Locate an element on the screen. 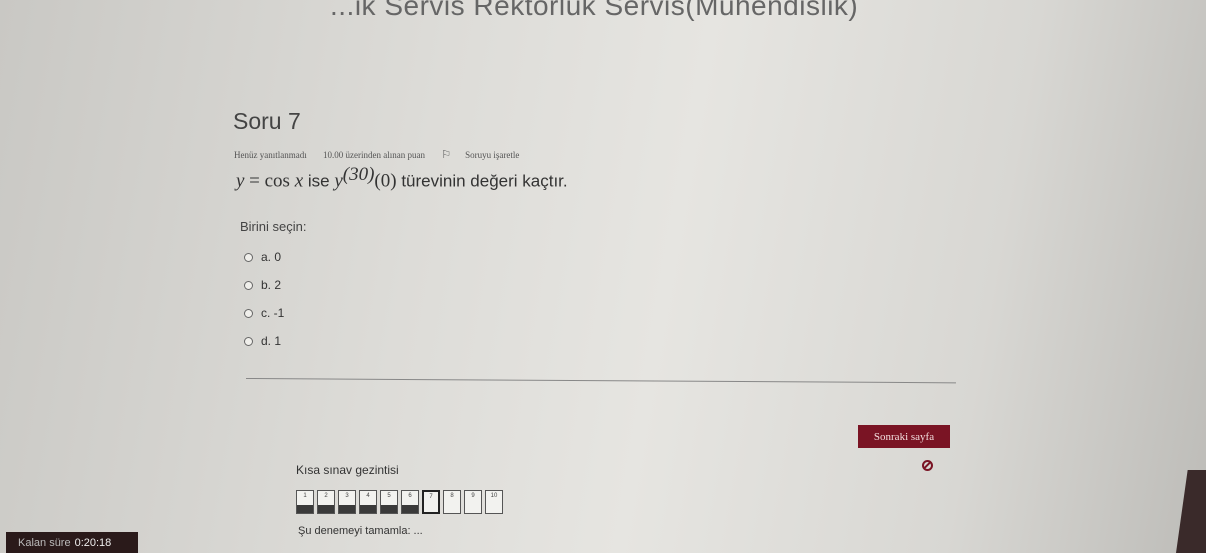 The width and height of the screenshot is (1206, 553). answer-option-b: b. 2 is located at coordinates (264, 285).